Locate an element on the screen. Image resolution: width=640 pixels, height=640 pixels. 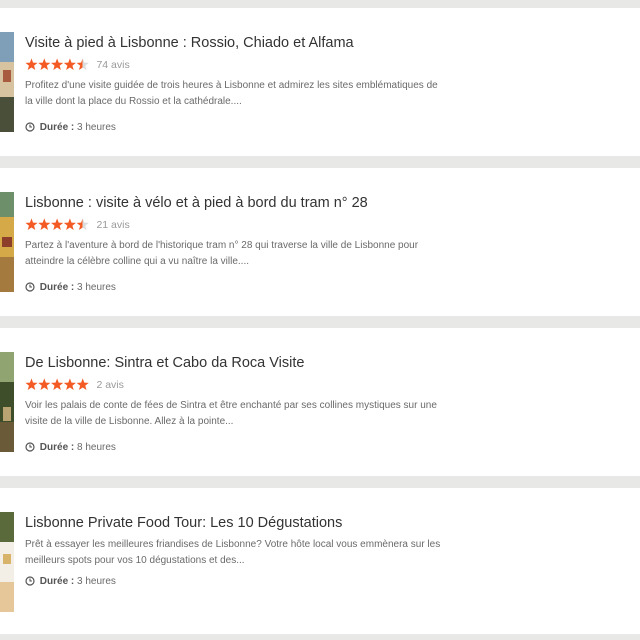
rating-row: 74 avis is located at coordinates (77, 63).